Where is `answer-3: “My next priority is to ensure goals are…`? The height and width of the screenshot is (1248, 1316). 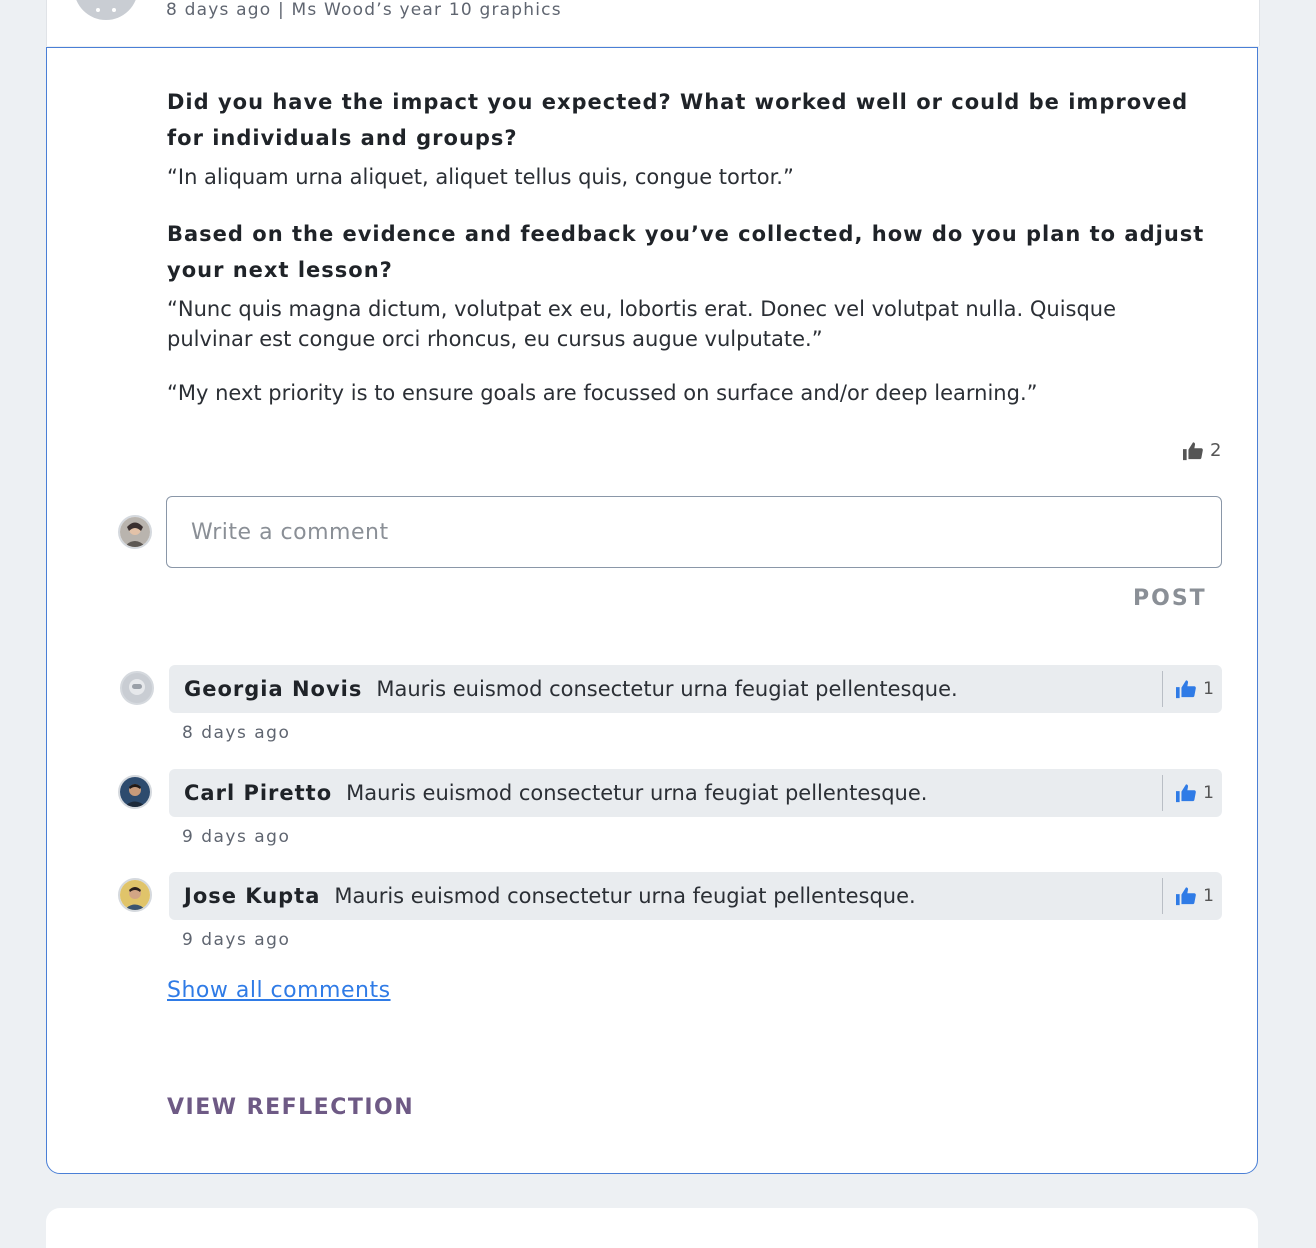
answer-3: “My next priority is to ensure goals are… is located at coordinates (602, 393).